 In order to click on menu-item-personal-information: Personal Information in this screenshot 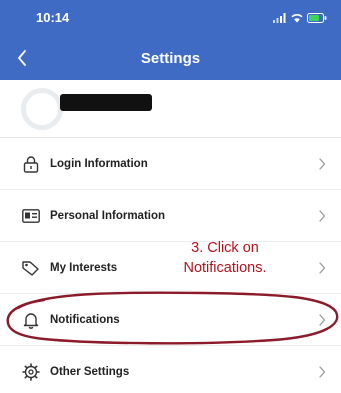, I will do `click(170, 216)`.